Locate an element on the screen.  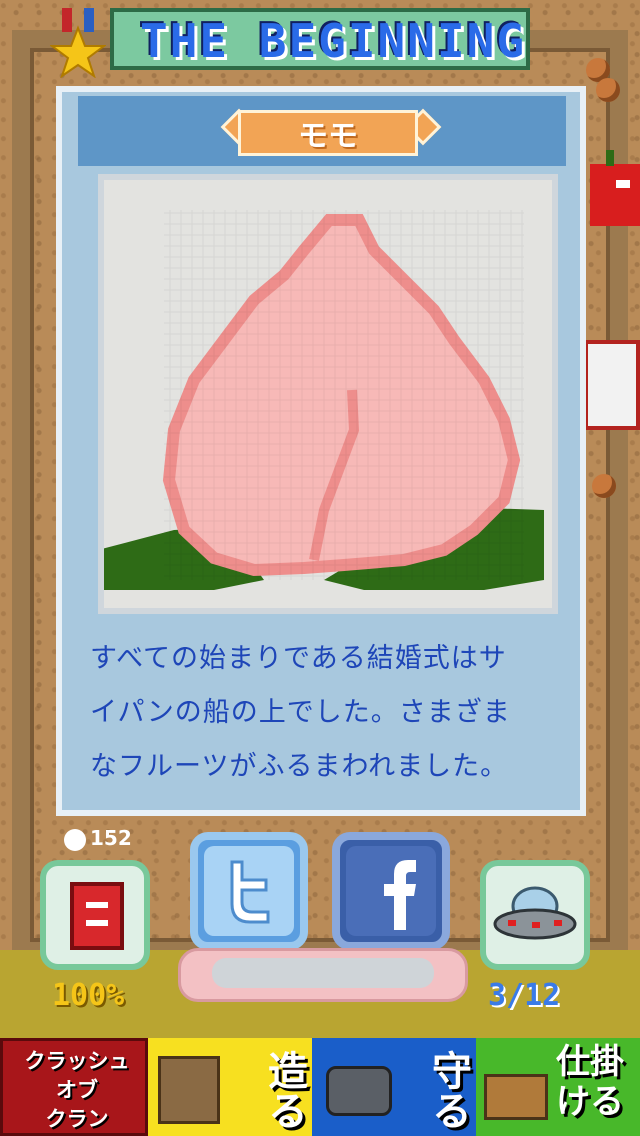
banner-trap: 仕掛ける is located at coordinates (558, 1087).